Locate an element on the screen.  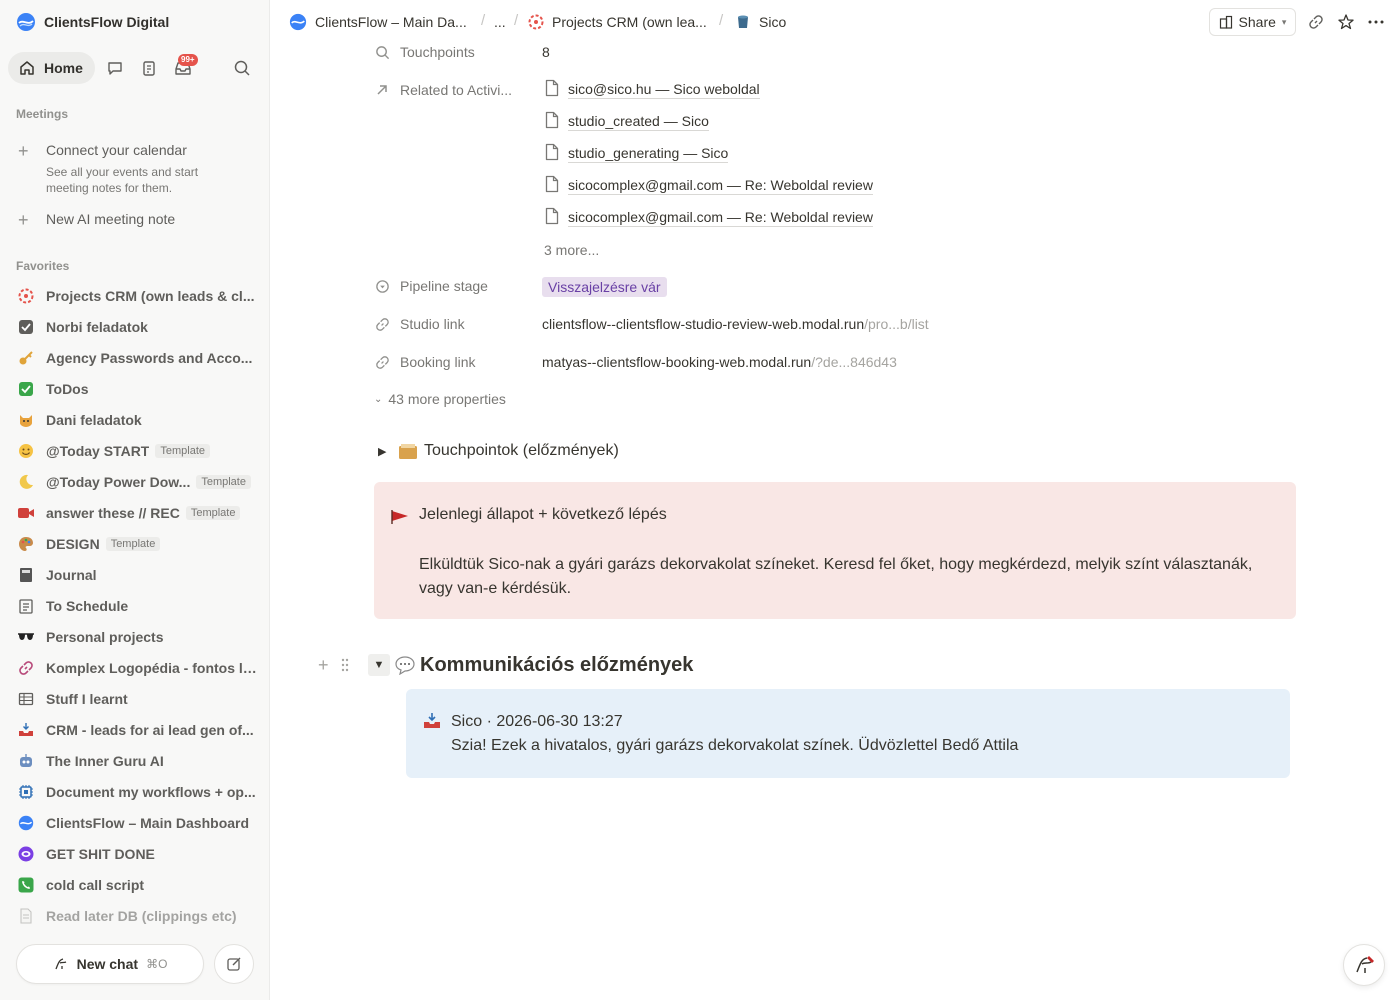
communications-heading: Kommunikációs előzmények is located at coordinates (557, 664).